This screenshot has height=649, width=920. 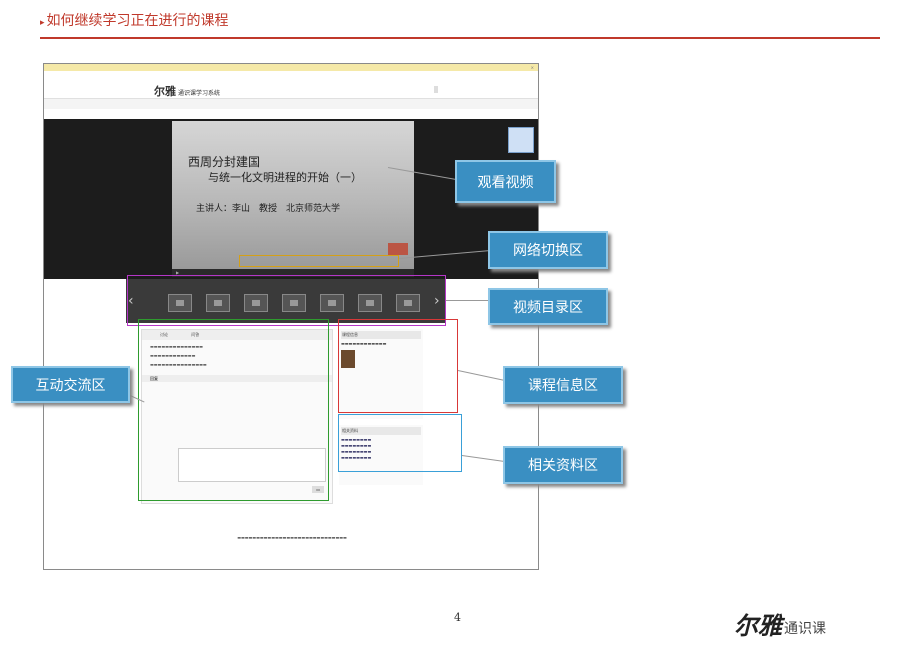 What do you see at coordinates (398, 366) in the screenshot?
I see `course-info-highlight` at bounding box center [398, 366].